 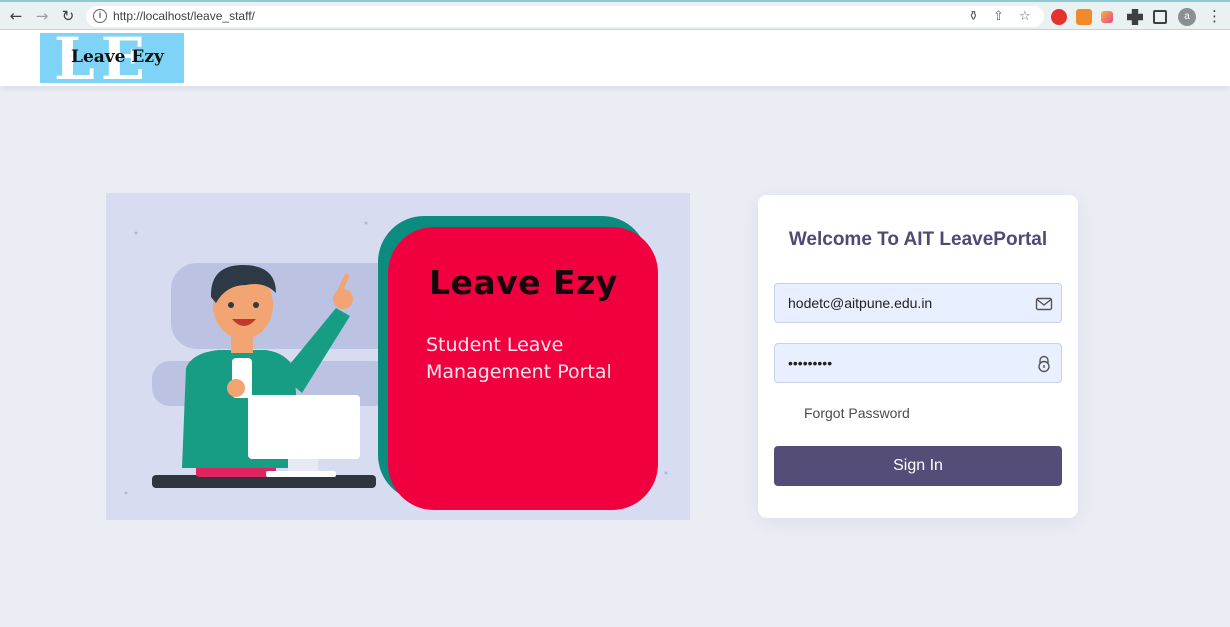 I want to click on hero-subtitle-line2: Management Portal, so click(x=519, y=372).